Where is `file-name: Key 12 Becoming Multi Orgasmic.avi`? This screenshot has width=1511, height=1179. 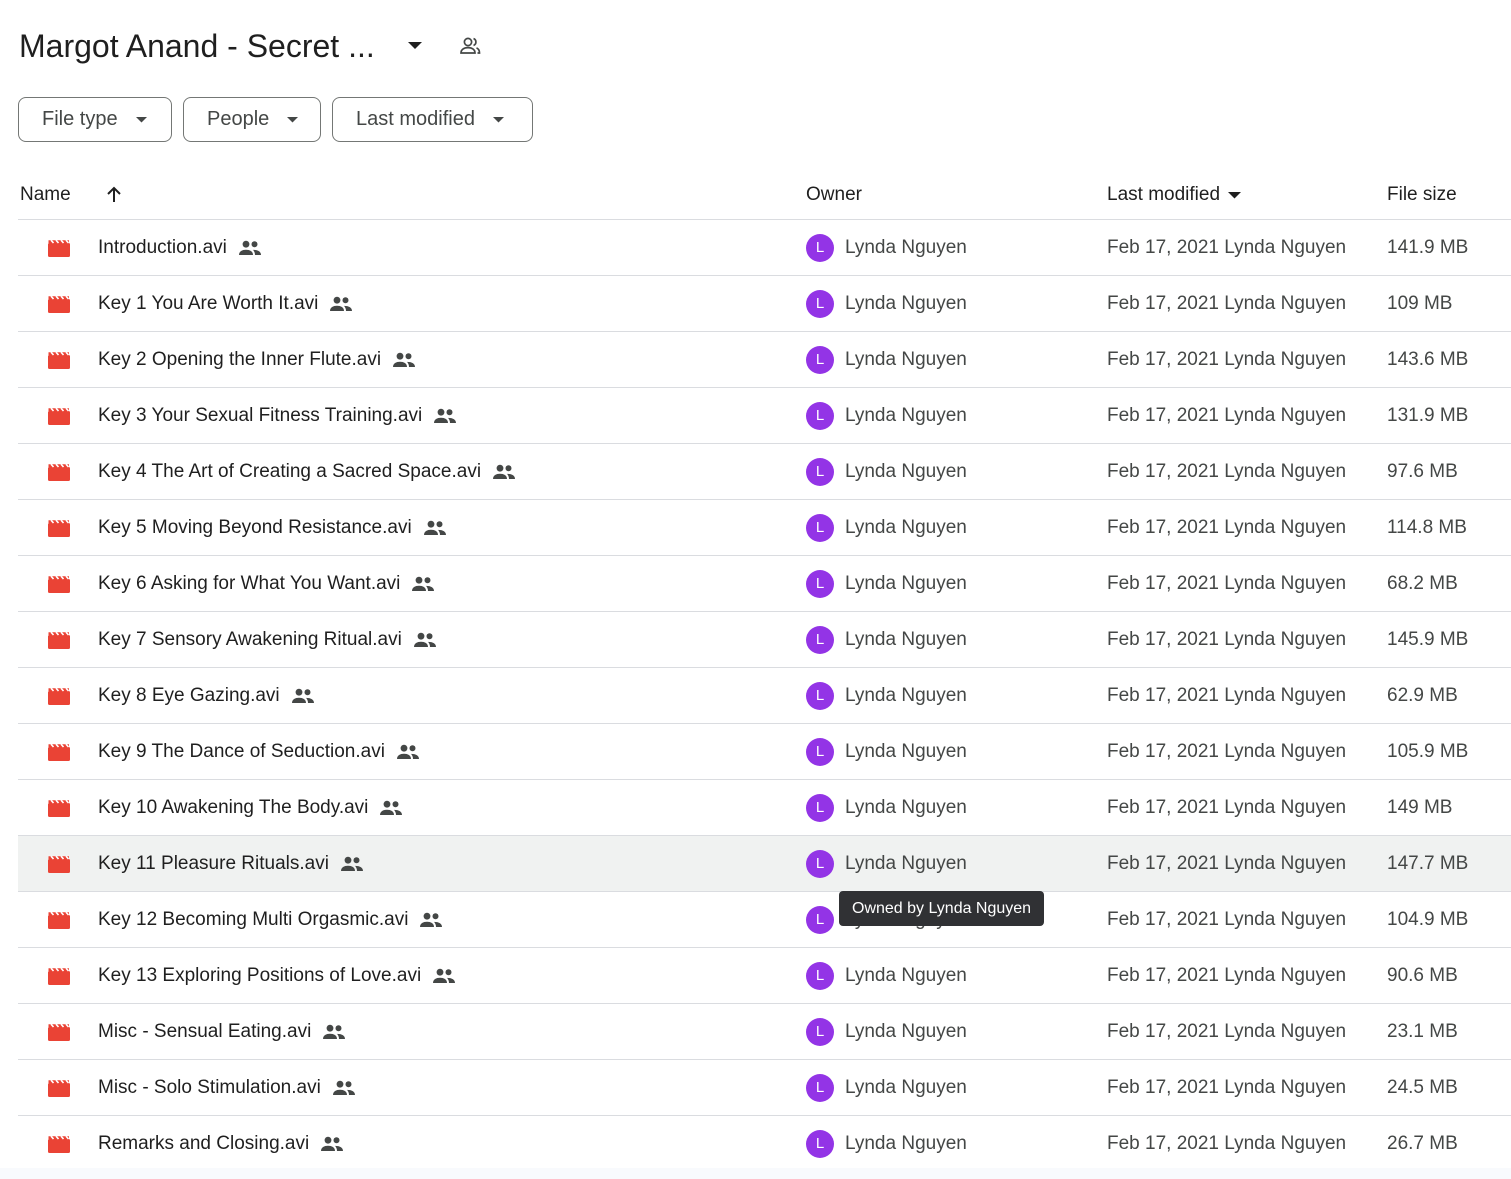
file-name: Key 12 Becoming Multi Orgasmic.avi is located at coordinates (253, 919).